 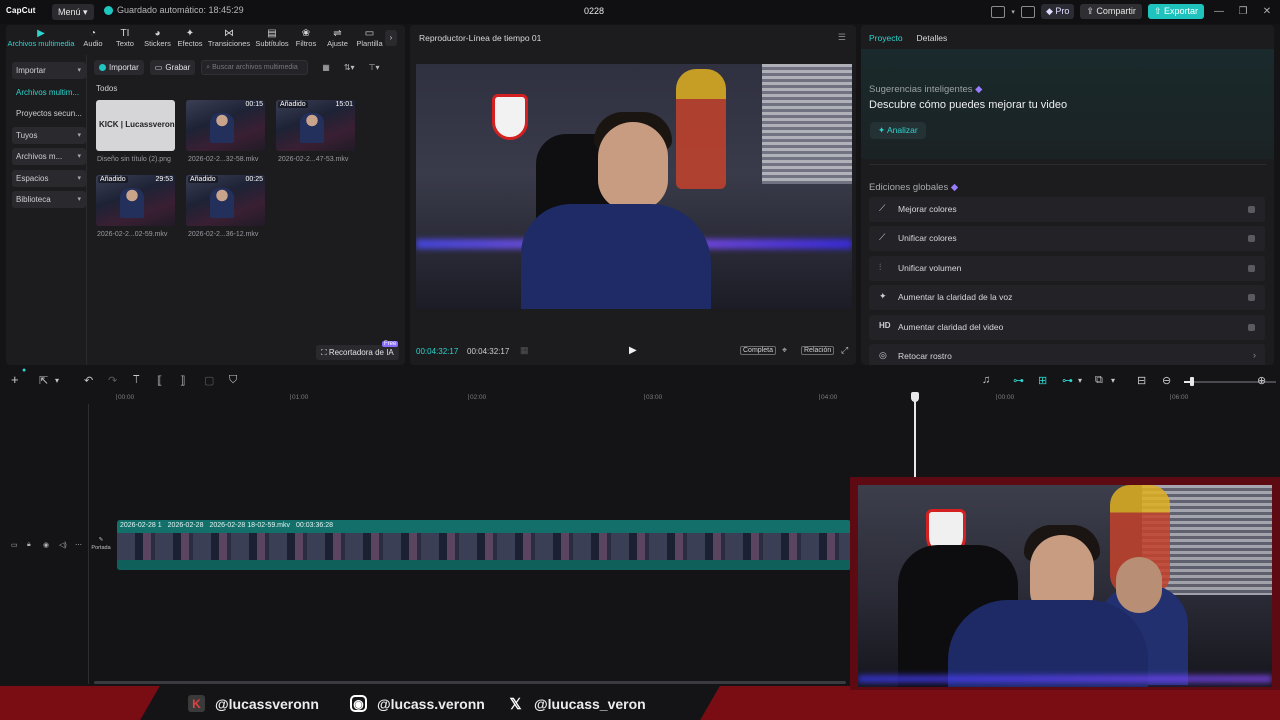 What do you see at coordinates (337, 39) in the screenshot?
I see `tab-adjust: ⇌ Ajuste` at bounding box center [337, 39].